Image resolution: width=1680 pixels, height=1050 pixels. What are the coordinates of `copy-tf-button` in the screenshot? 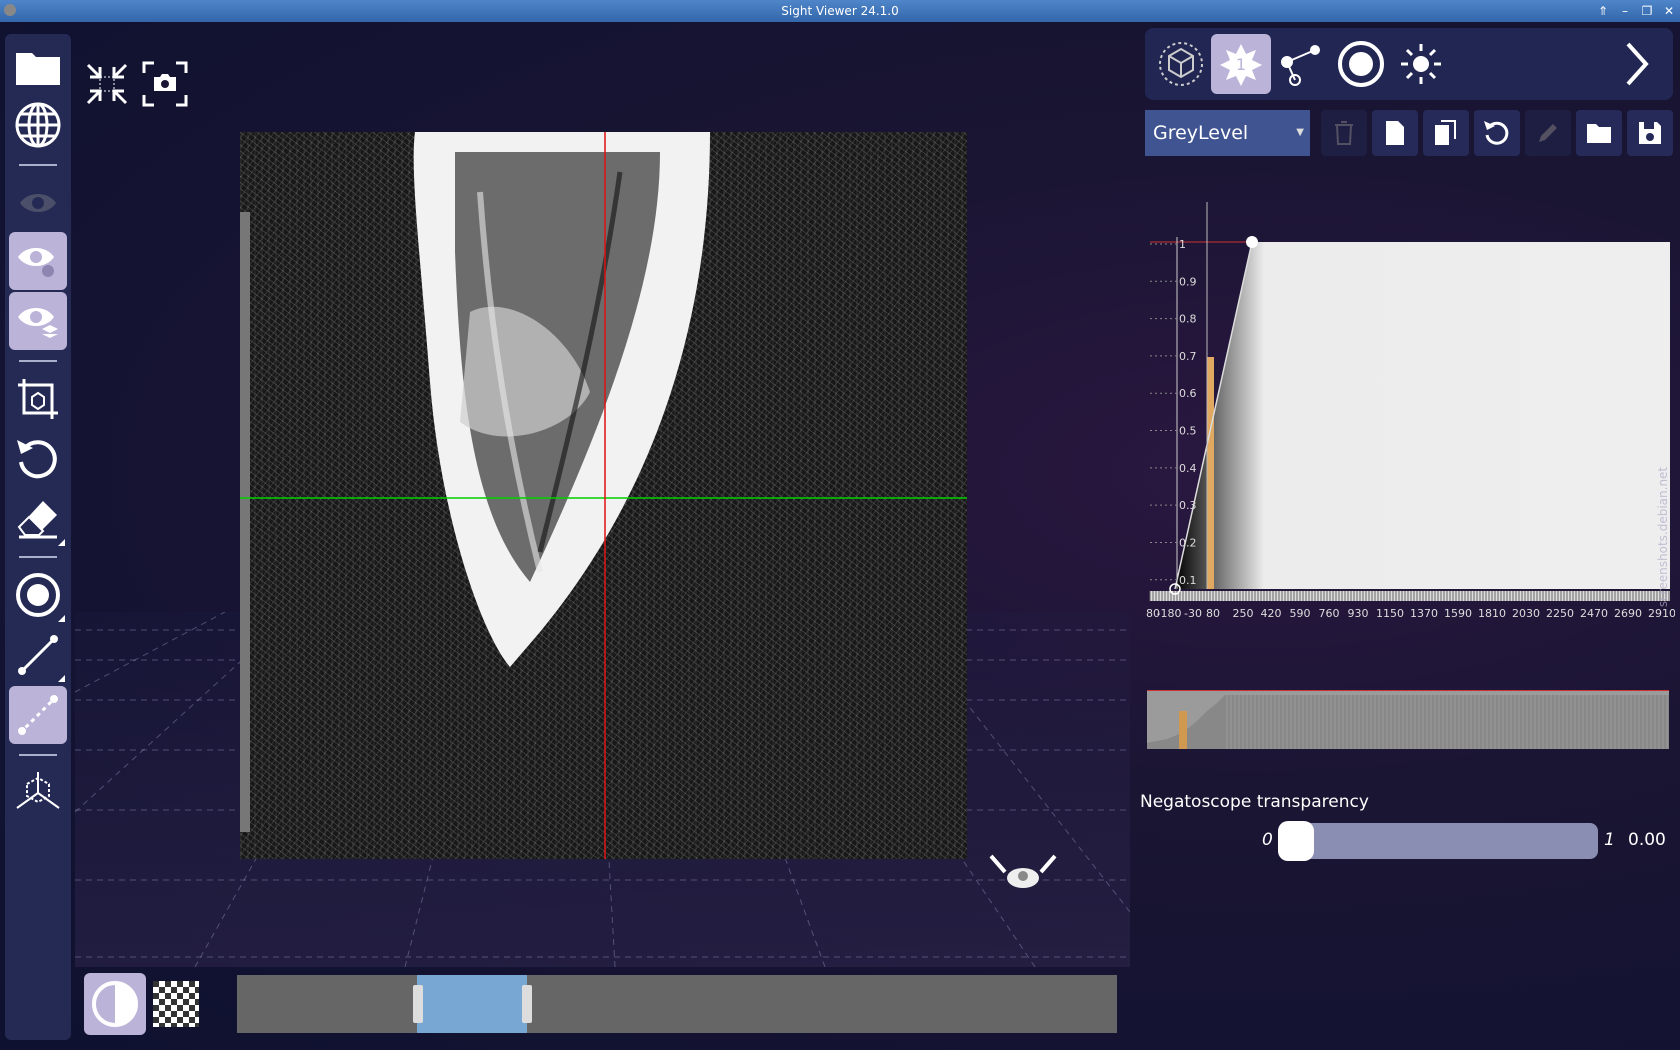 It's located at (1446, 133).